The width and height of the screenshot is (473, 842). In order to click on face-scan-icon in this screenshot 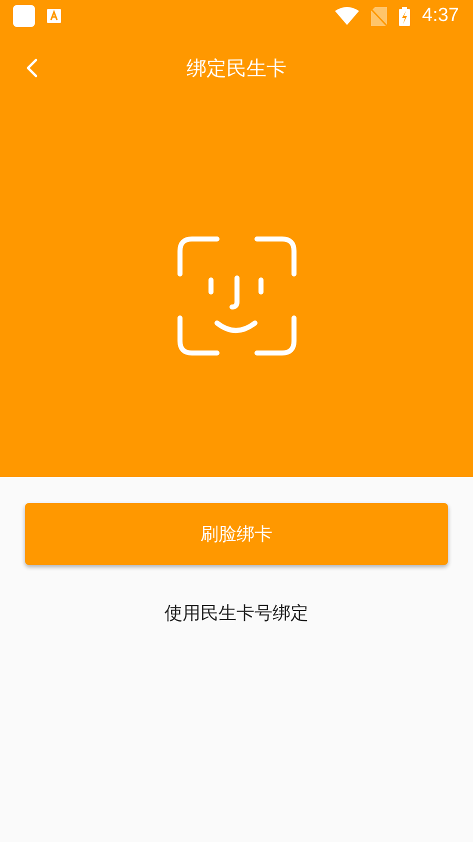, I will do `click(236, 296)`.